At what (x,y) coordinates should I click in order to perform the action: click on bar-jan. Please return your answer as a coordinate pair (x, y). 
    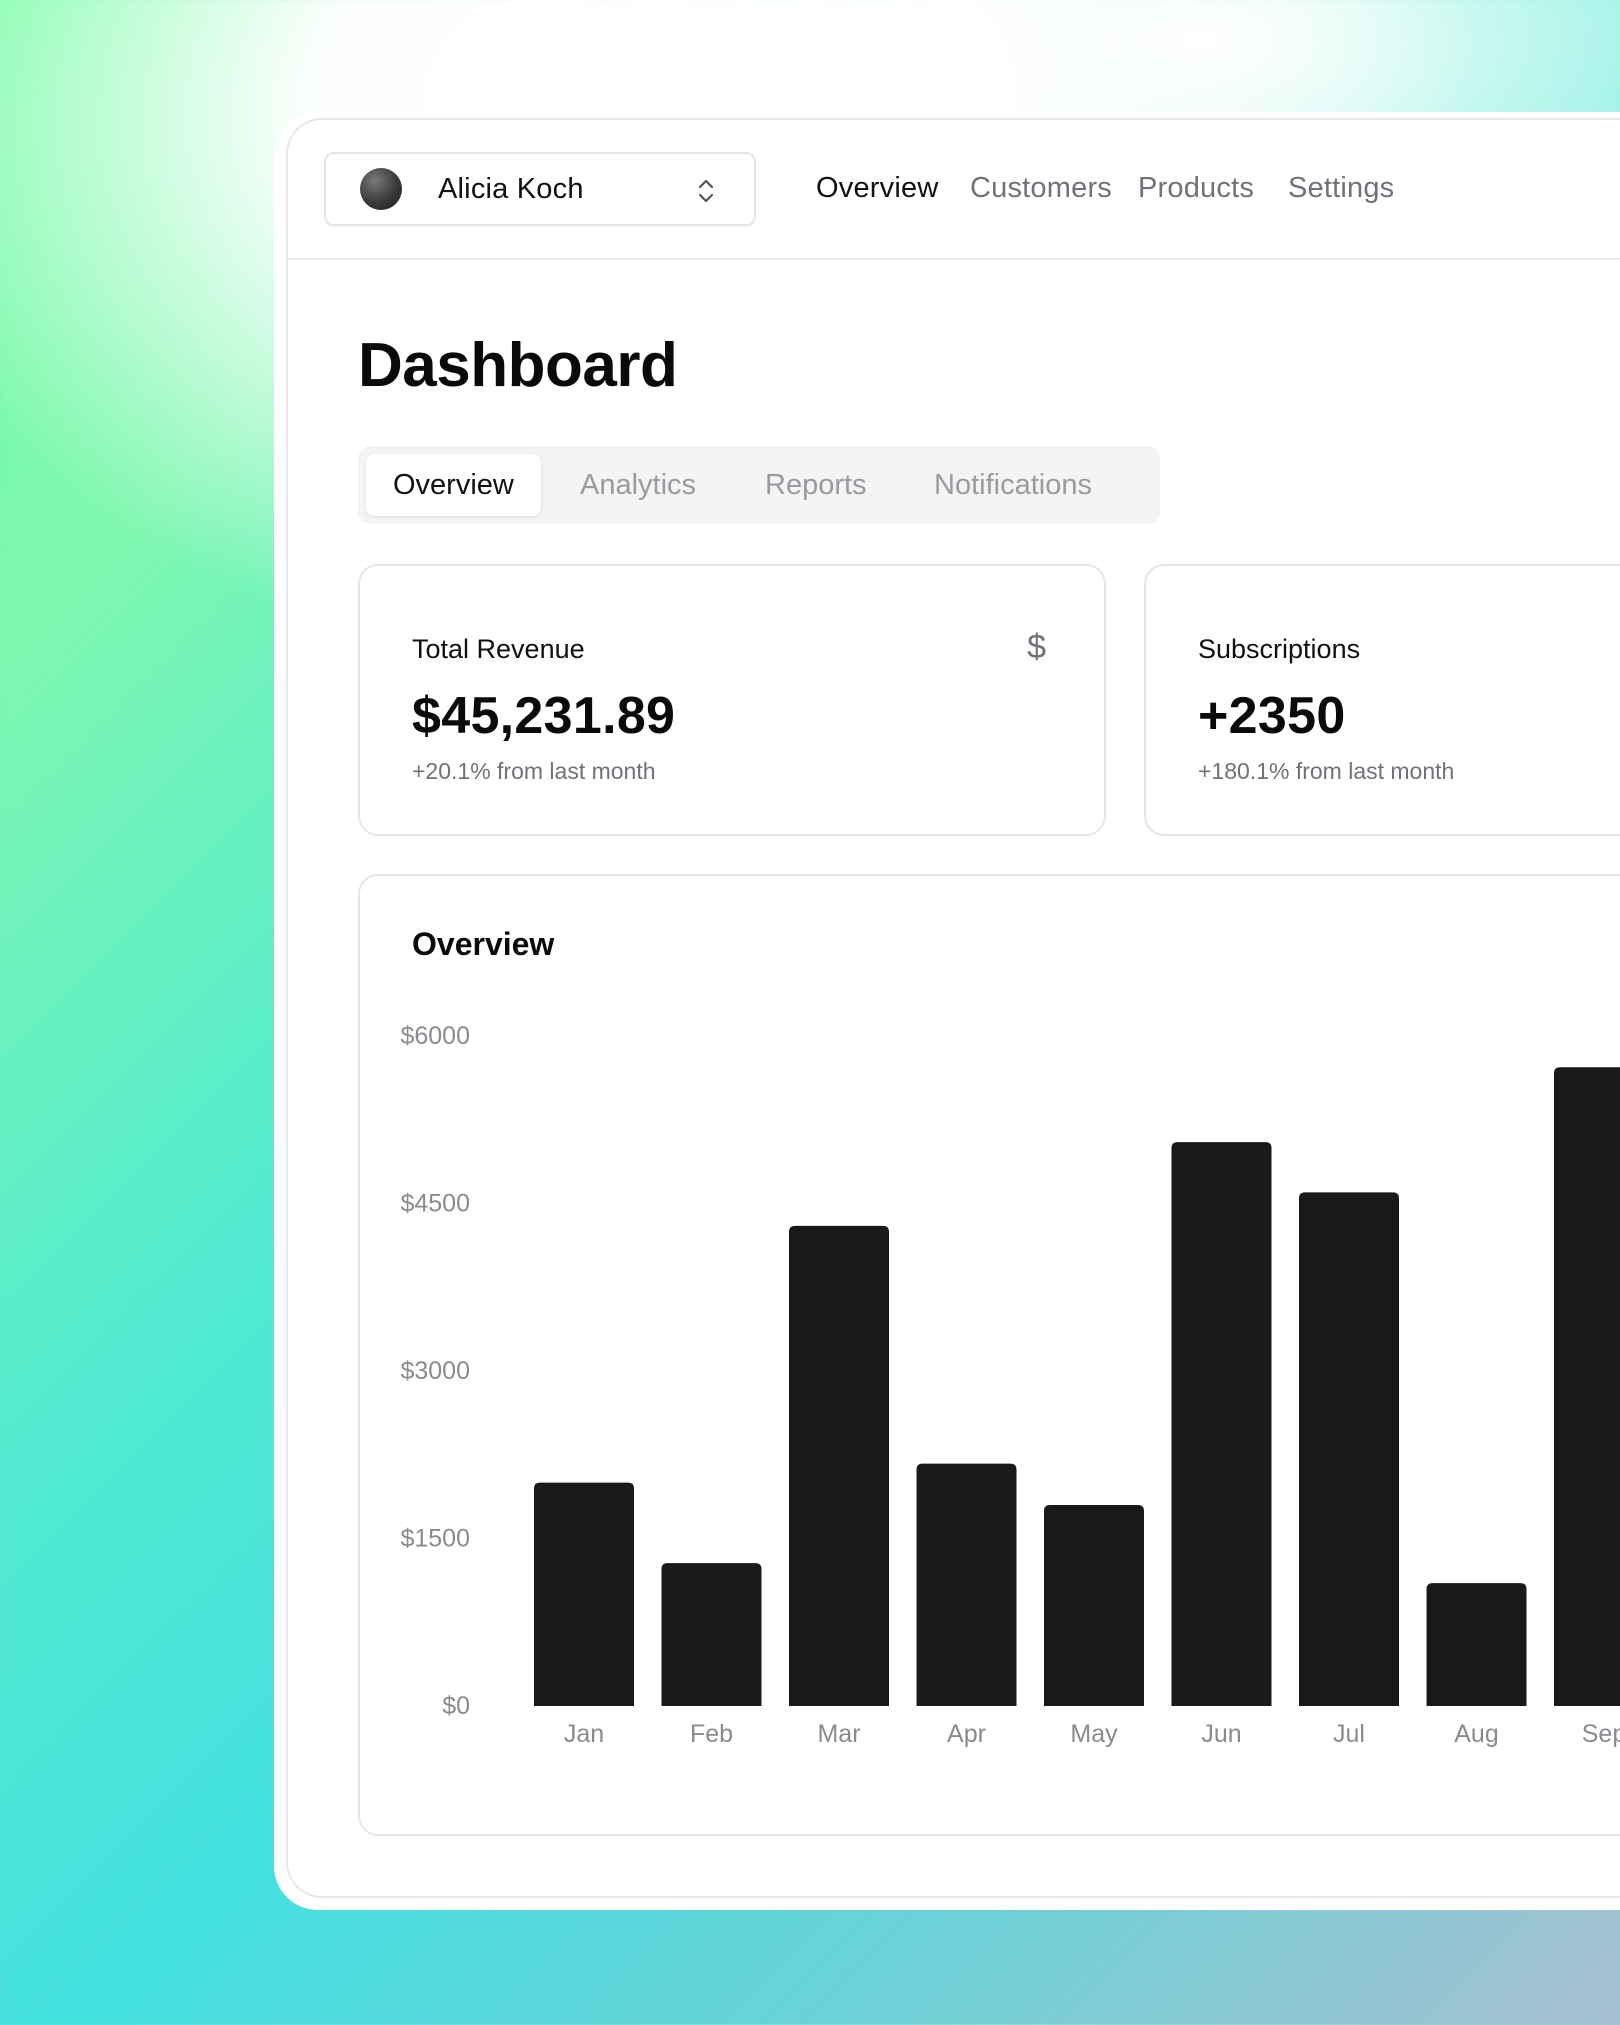
    Looking at the image, I should click on (584, 1594).